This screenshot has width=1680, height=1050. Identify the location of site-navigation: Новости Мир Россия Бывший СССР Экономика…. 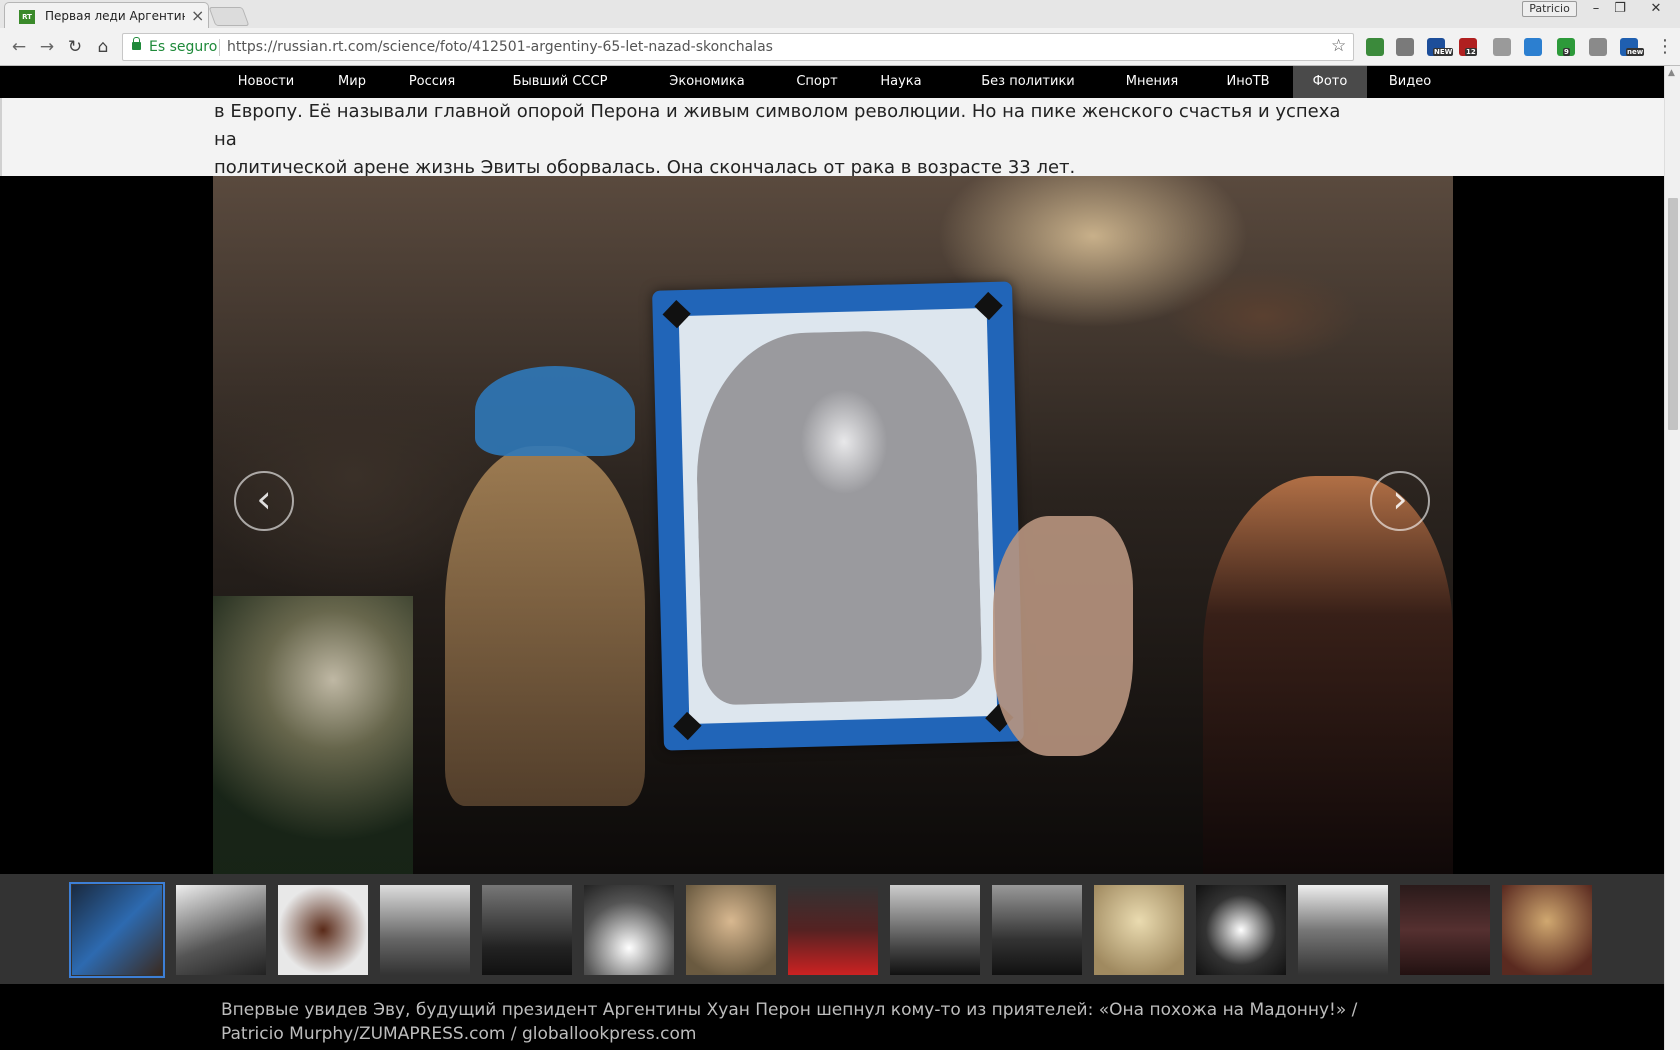
(832, 82).